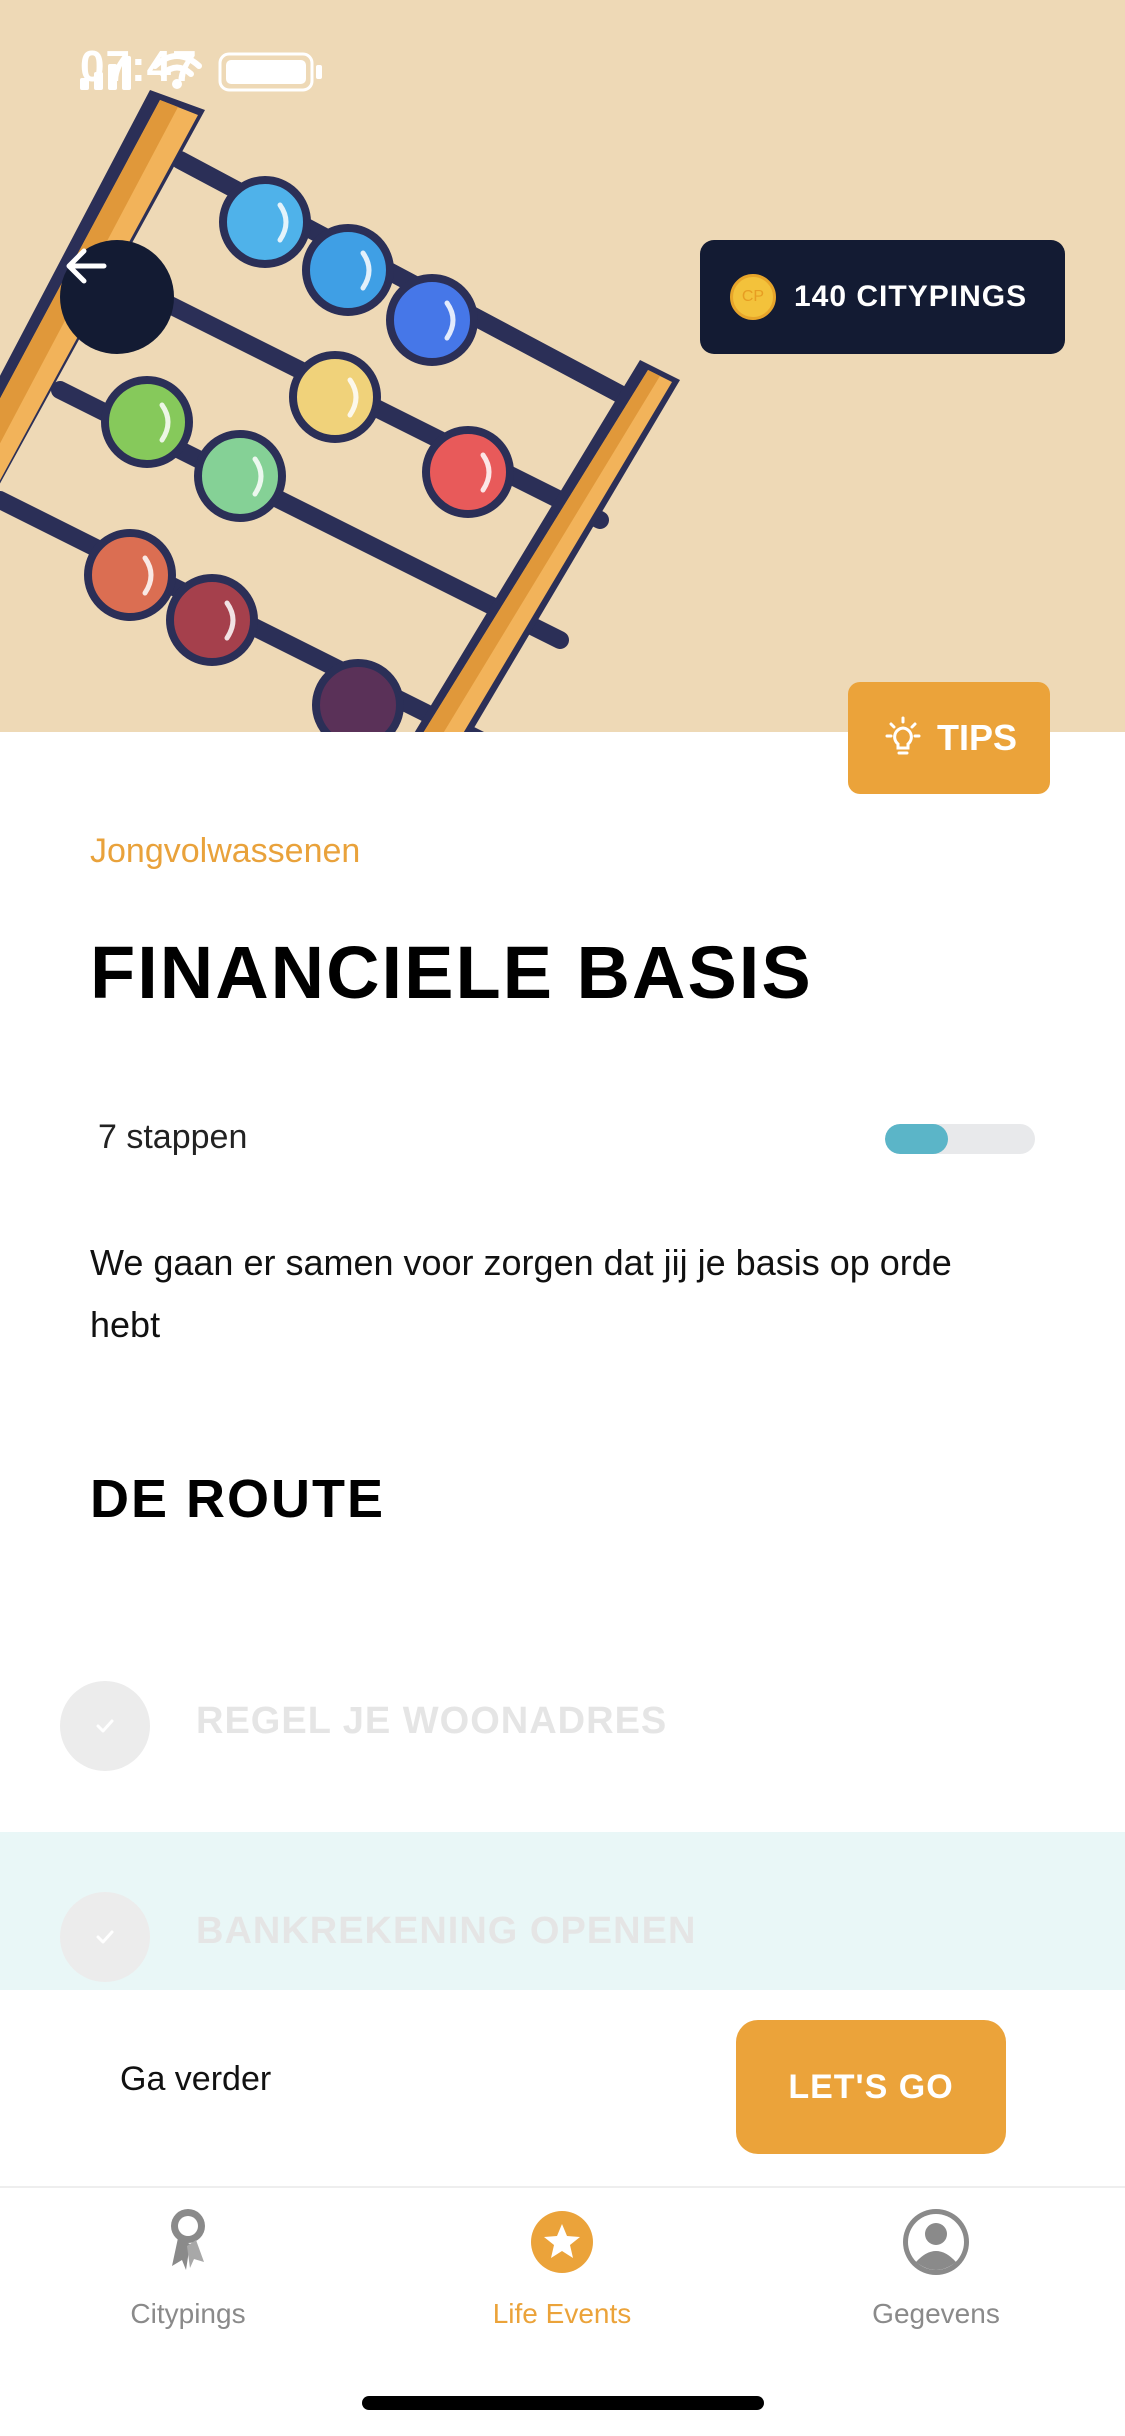 The image size is (1125, 2436). I want to click on tips-button: TIPS, so click(949, 738).